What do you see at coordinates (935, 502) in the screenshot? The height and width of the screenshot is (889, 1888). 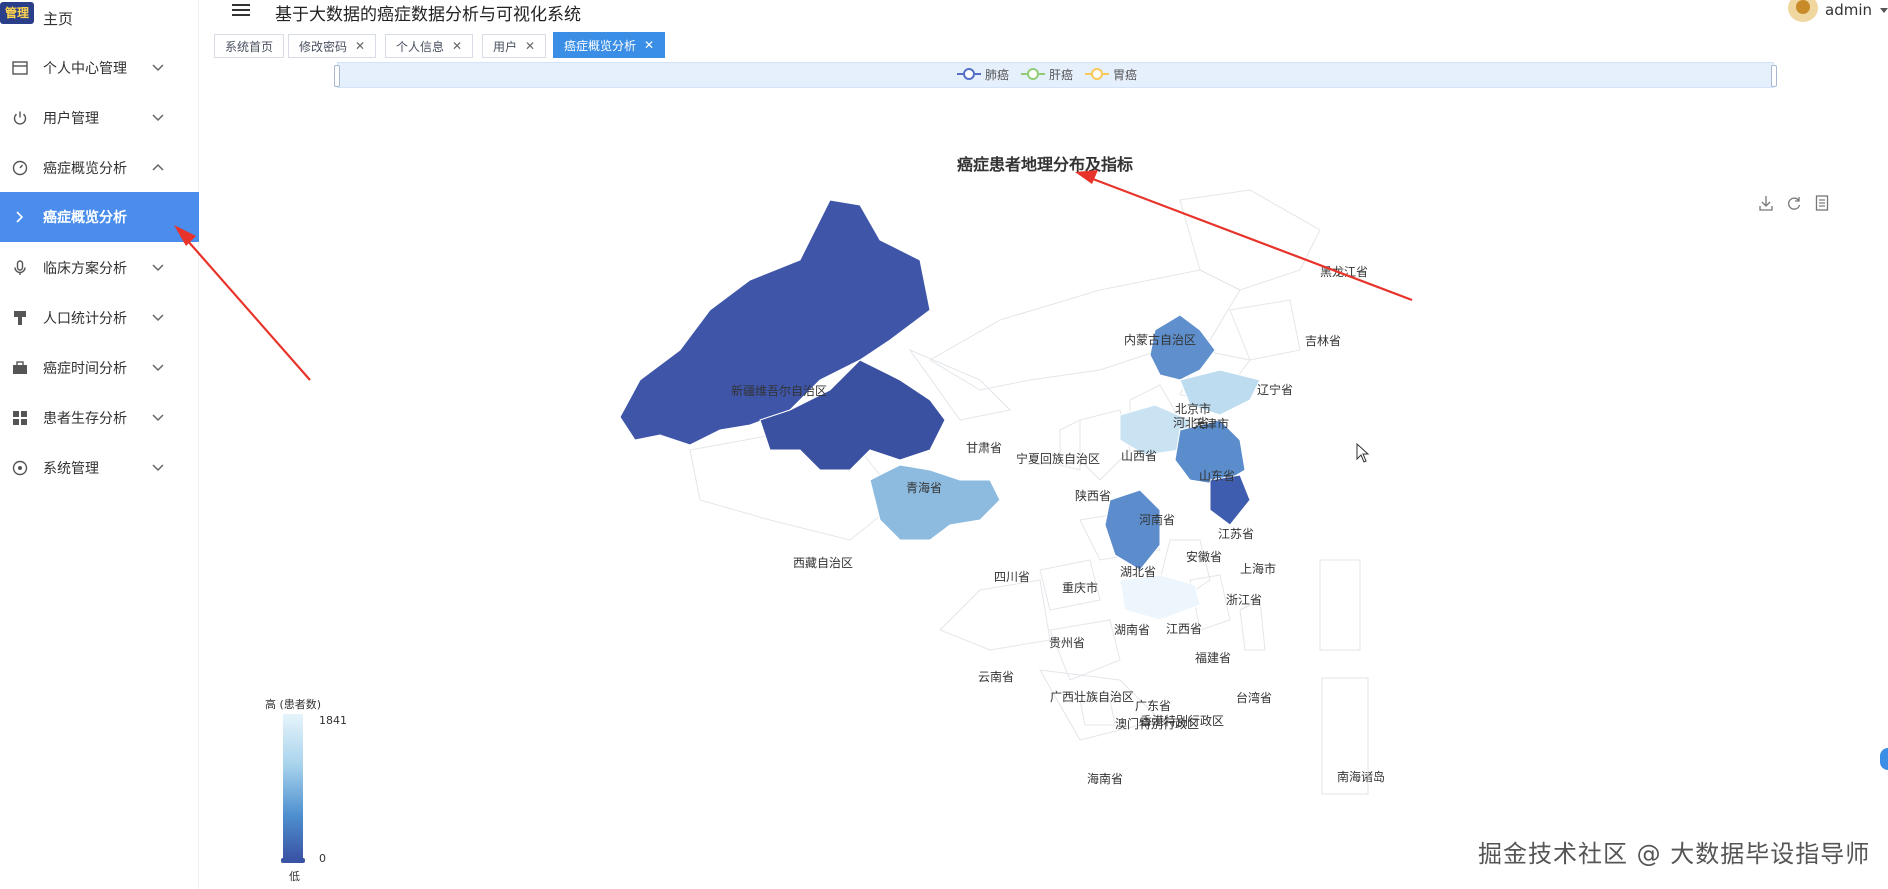 I see `region-sichuan` at bounding box center [935, 502].